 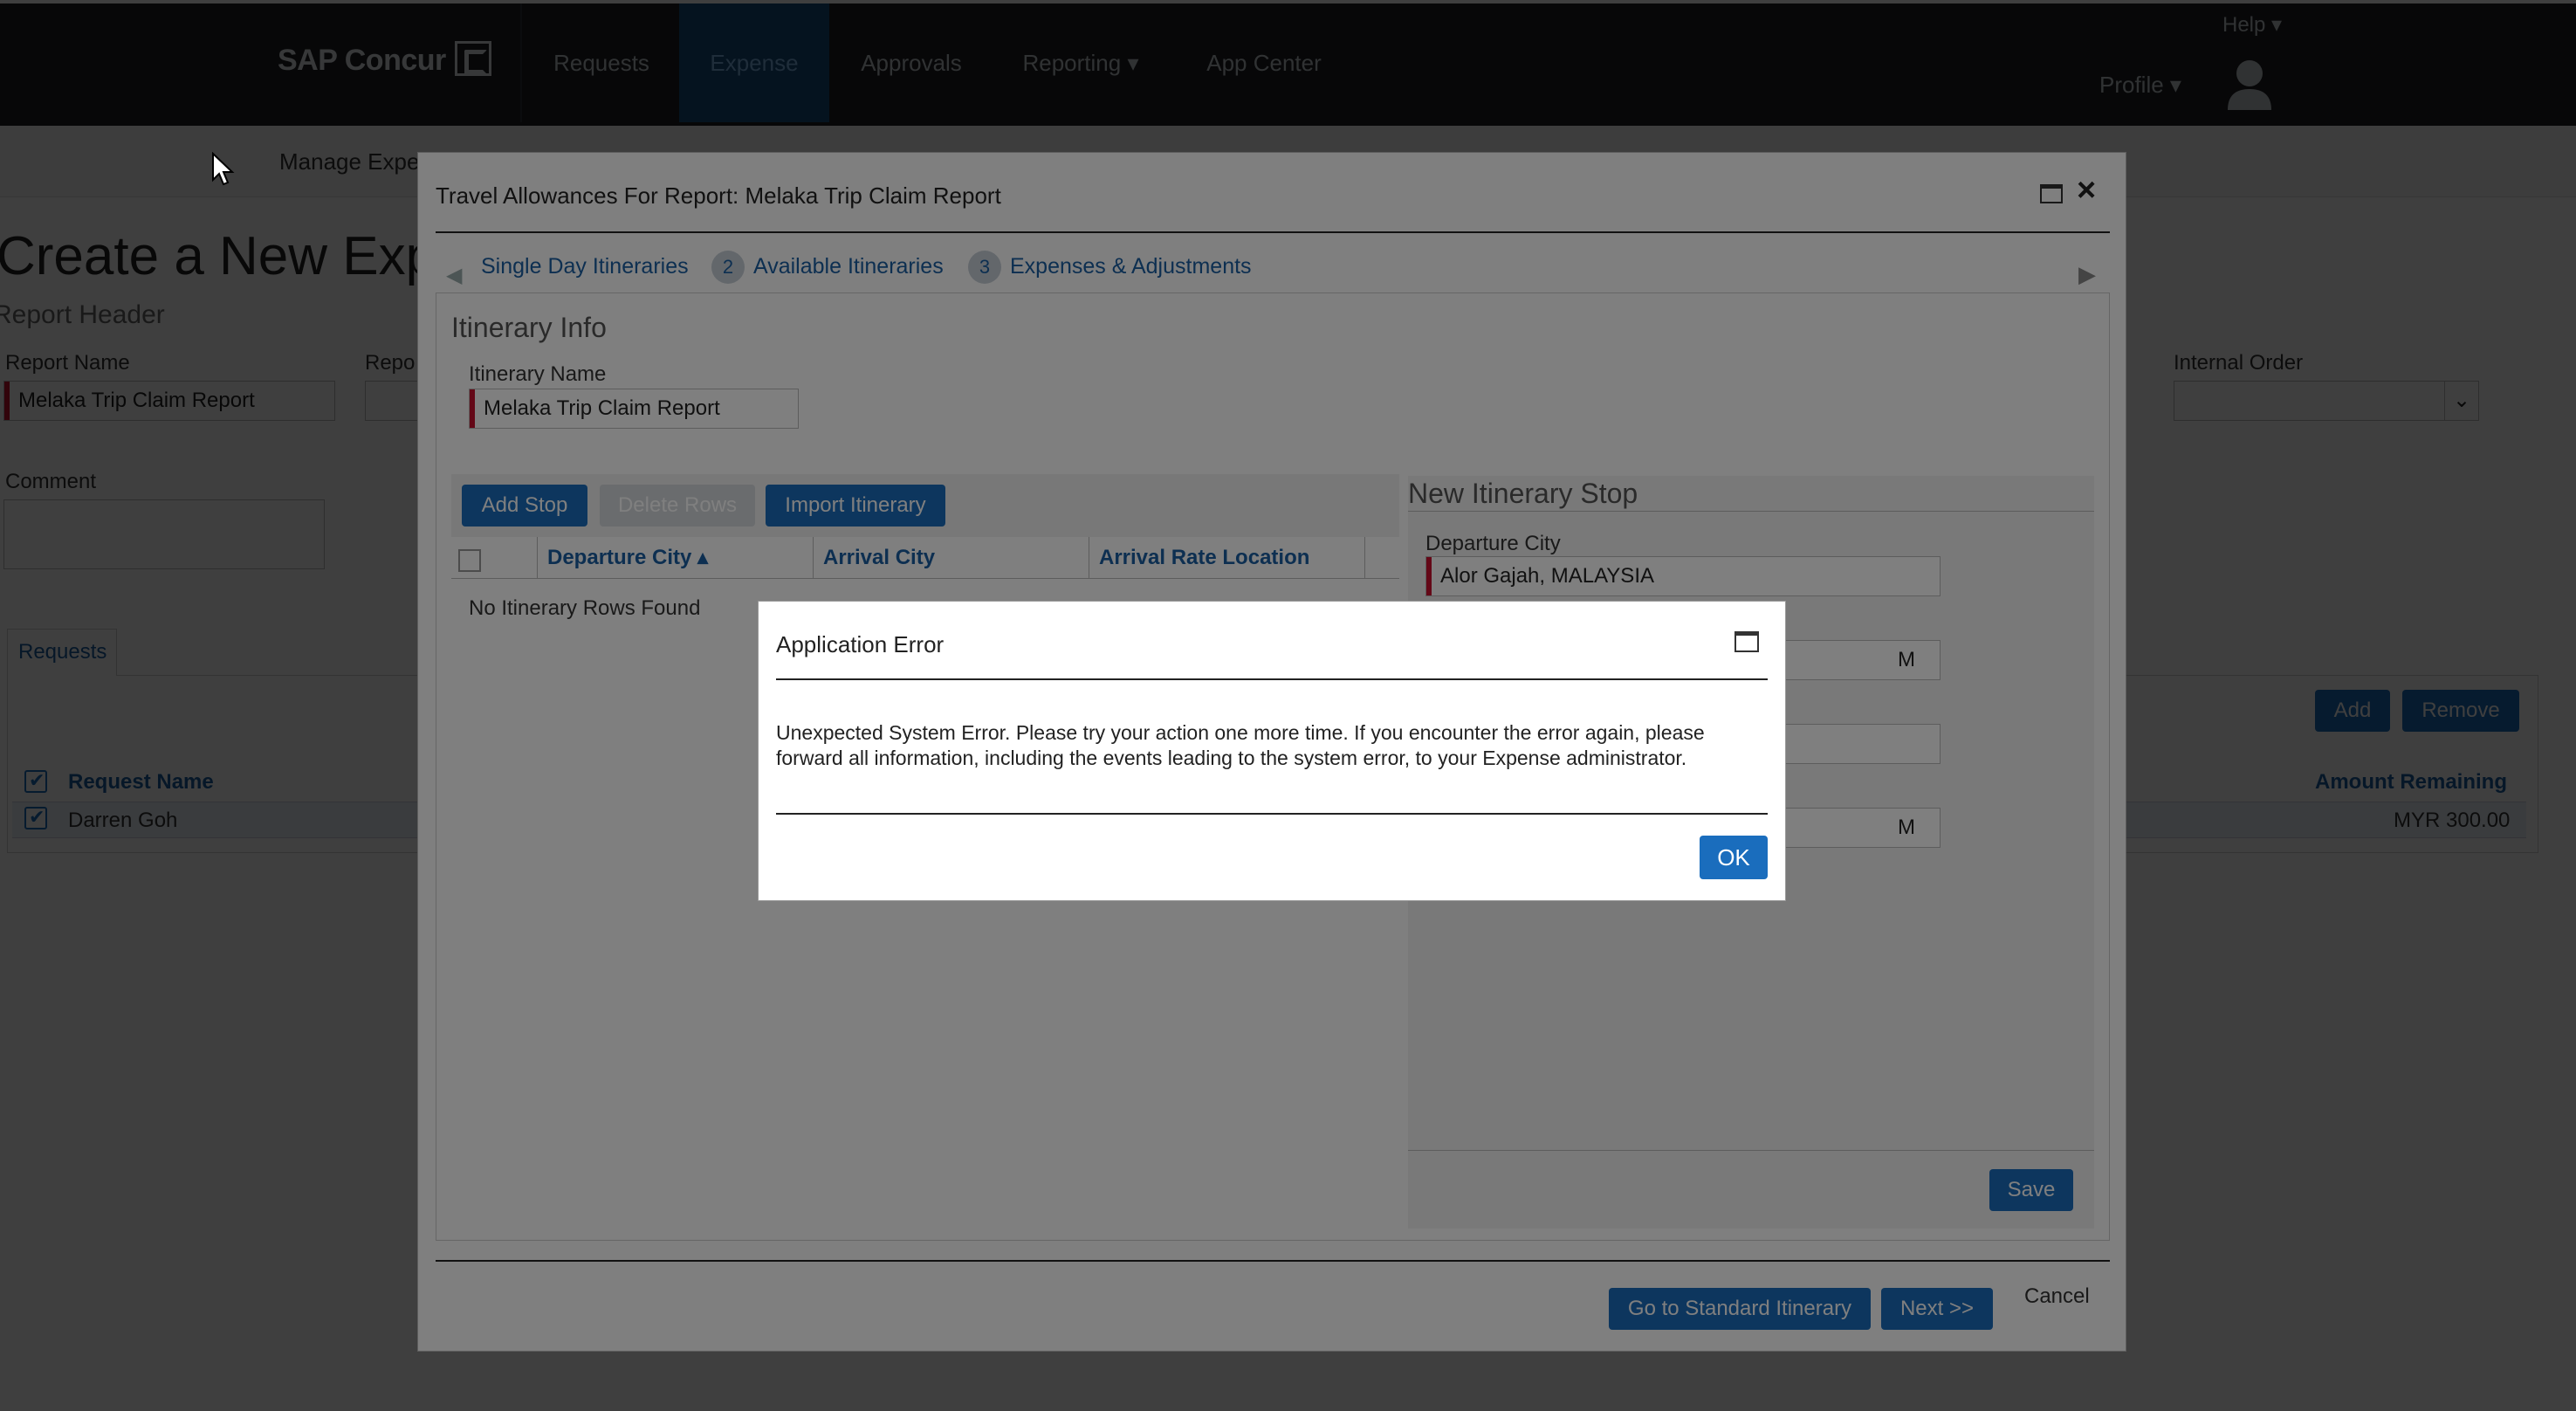 What do you see at coordinates (1272, 679) in the screenshot?
I see `error-title-divider` at bounding box center [1272, 679].